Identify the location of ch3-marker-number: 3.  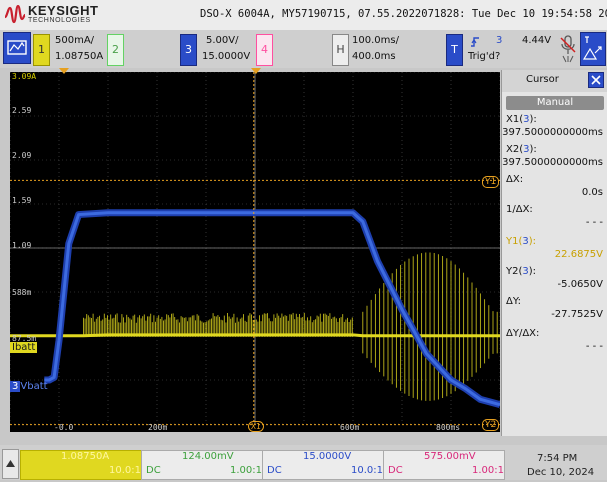
(15, 386).